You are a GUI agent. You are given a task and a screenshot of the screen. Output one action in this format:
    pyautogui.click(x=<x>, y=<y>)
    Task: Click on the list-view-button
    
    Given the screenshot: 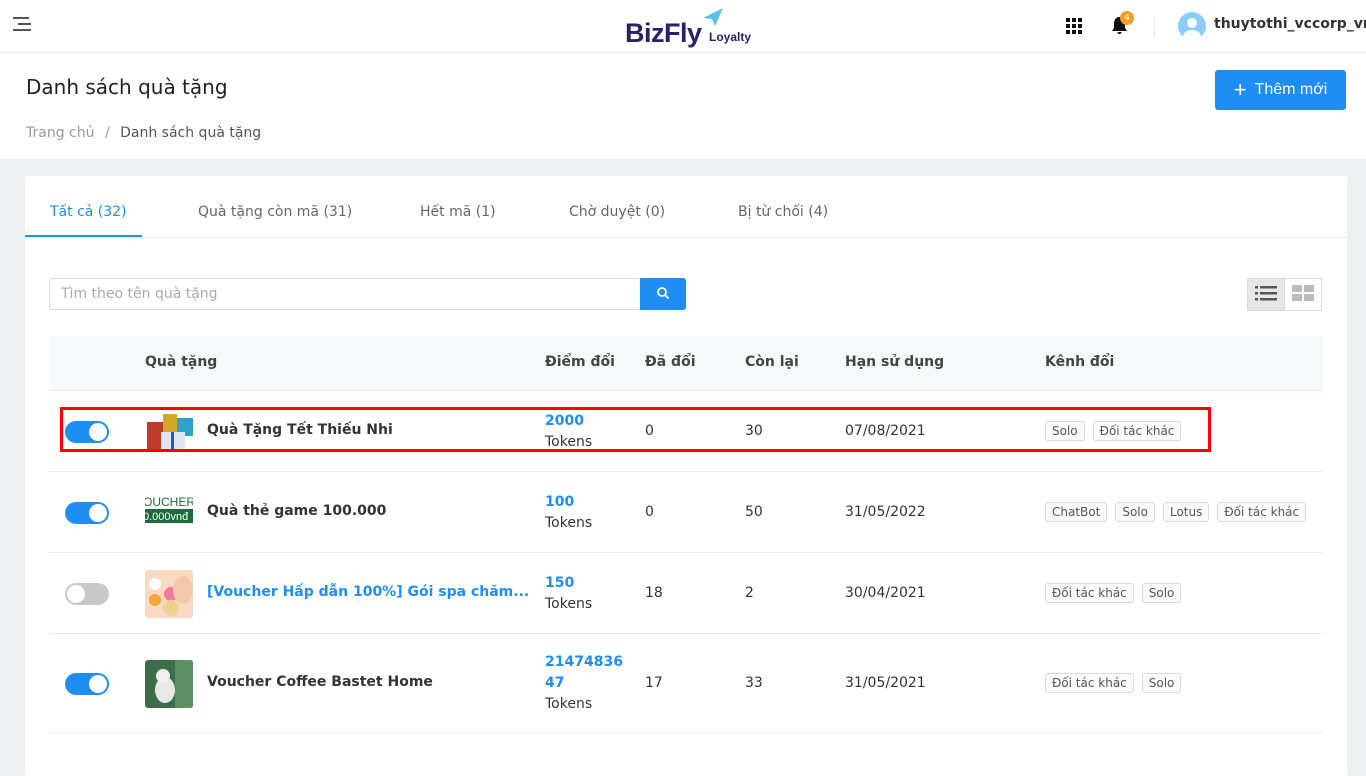 What is the action you would take?
    pyautogui.click(x=1266, y=294)
    